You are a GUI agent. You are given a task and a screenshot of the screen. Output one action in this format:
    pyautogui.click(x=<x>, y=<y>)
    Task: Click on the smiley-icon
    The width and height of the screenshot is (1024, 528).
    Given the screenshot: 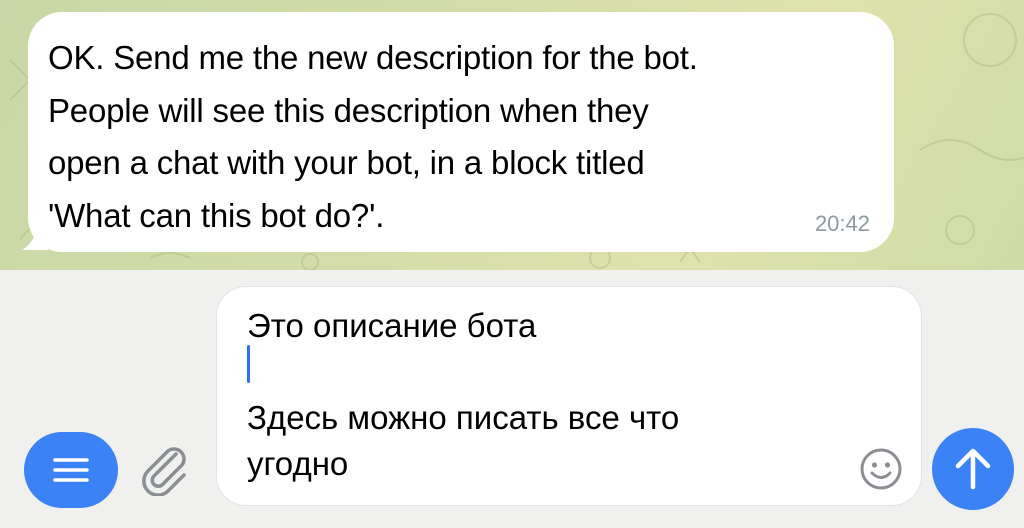 What is the action you would take?
    pyautogui.click(x=881, y=469)
    